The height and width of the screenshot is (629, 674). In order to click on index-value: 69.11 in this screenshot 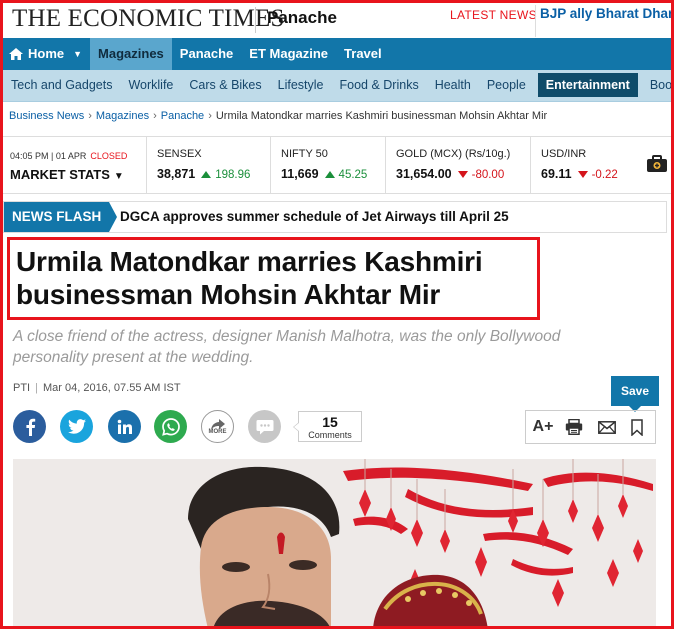, I will do `click(556, 174)`.